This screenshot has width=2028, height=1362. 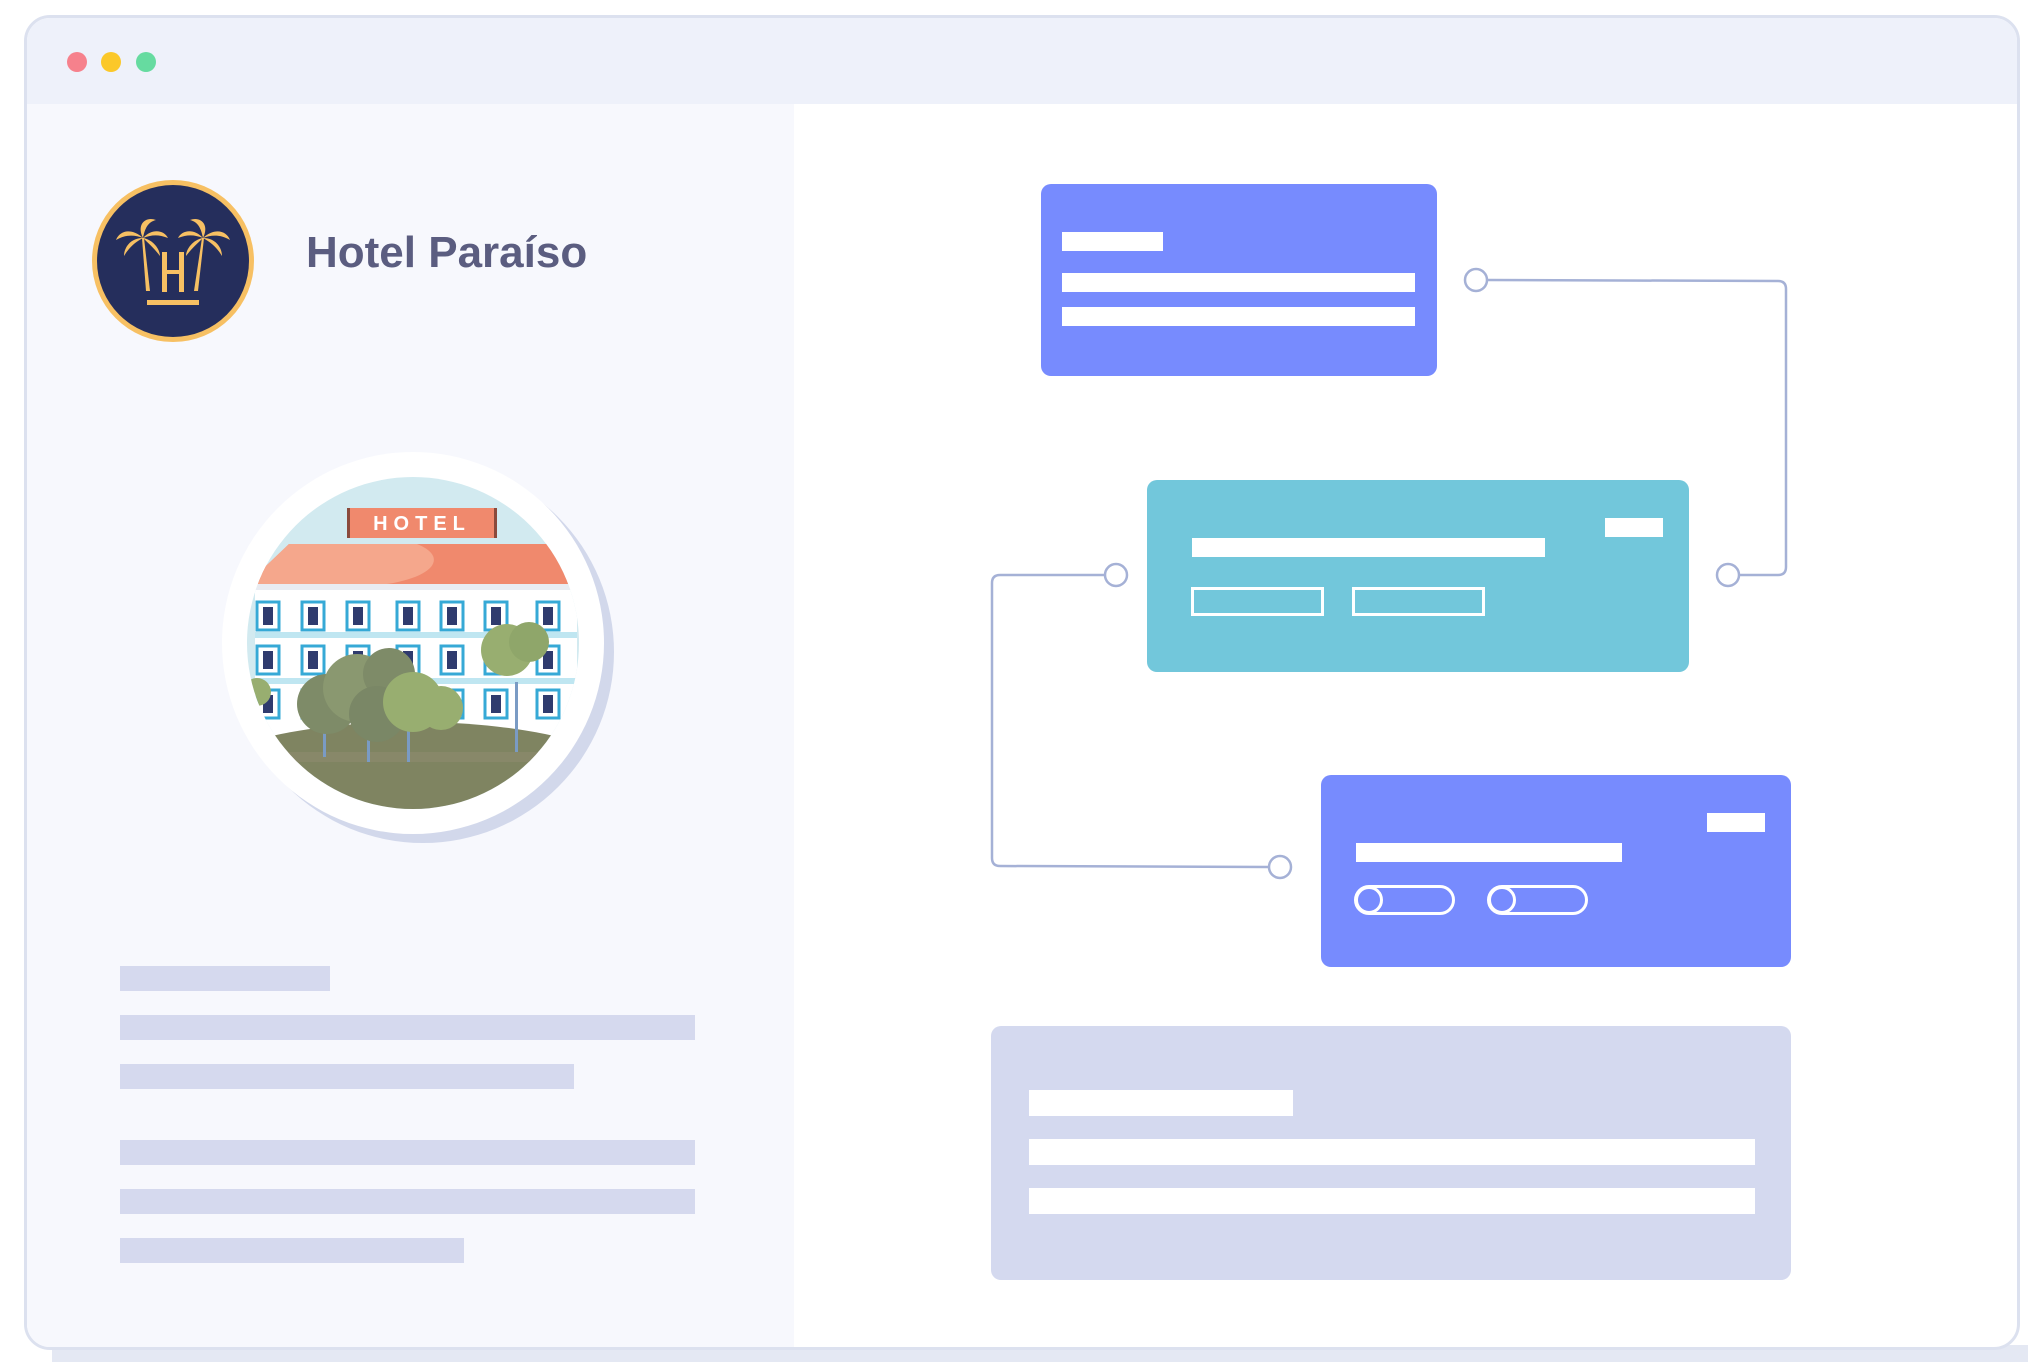 What do you see at coordinates (1556, 871) in the screenshot?
I see `blue-bottom-card` at bounding box center [1556, 871].